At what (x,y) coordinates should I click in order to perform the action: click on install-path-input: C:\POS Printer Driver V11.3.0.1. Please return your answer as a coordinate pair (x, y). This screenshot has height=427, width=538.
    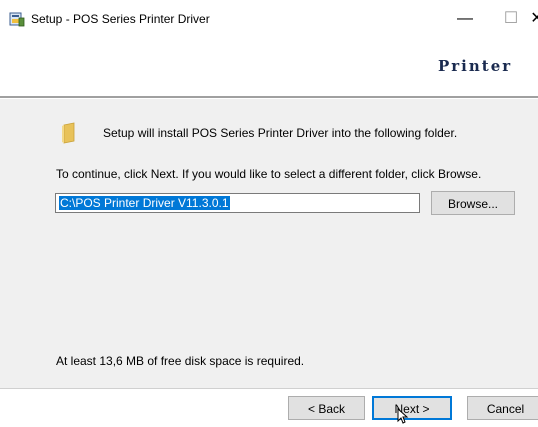
    Looking at the image, I should click on (237, 203).